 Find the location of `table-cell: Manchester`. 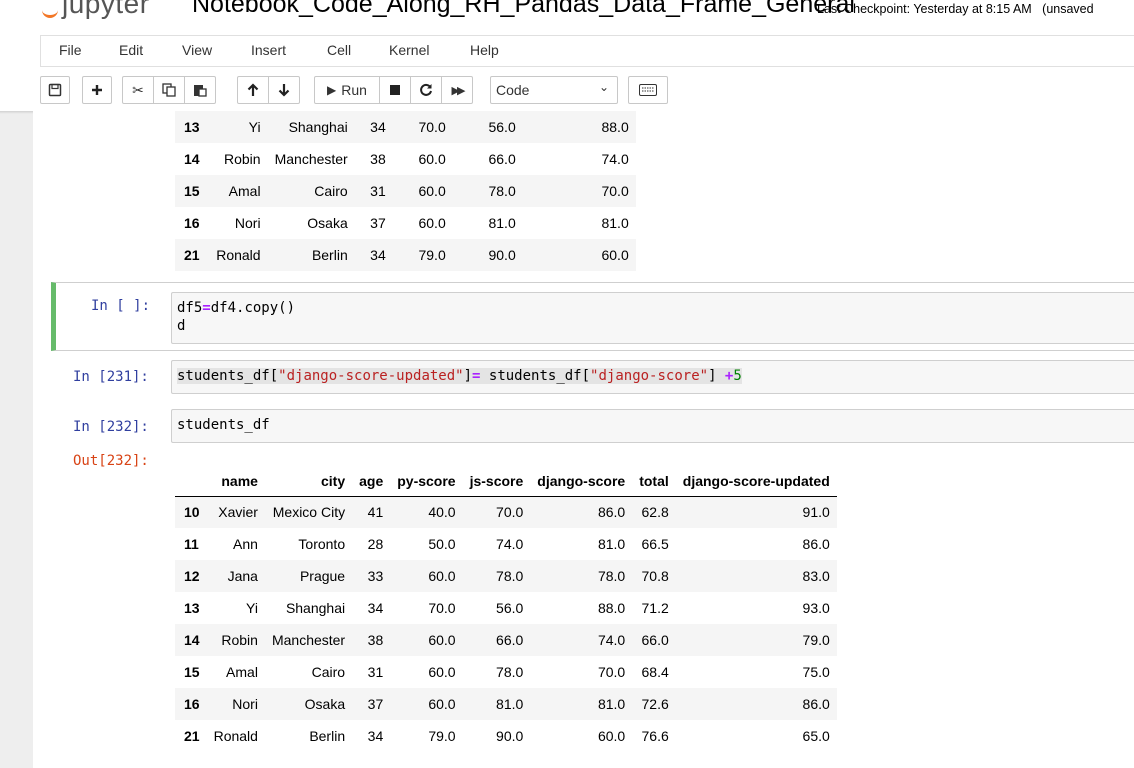

table-cell: Manchester is located at coordinates (311, 159).